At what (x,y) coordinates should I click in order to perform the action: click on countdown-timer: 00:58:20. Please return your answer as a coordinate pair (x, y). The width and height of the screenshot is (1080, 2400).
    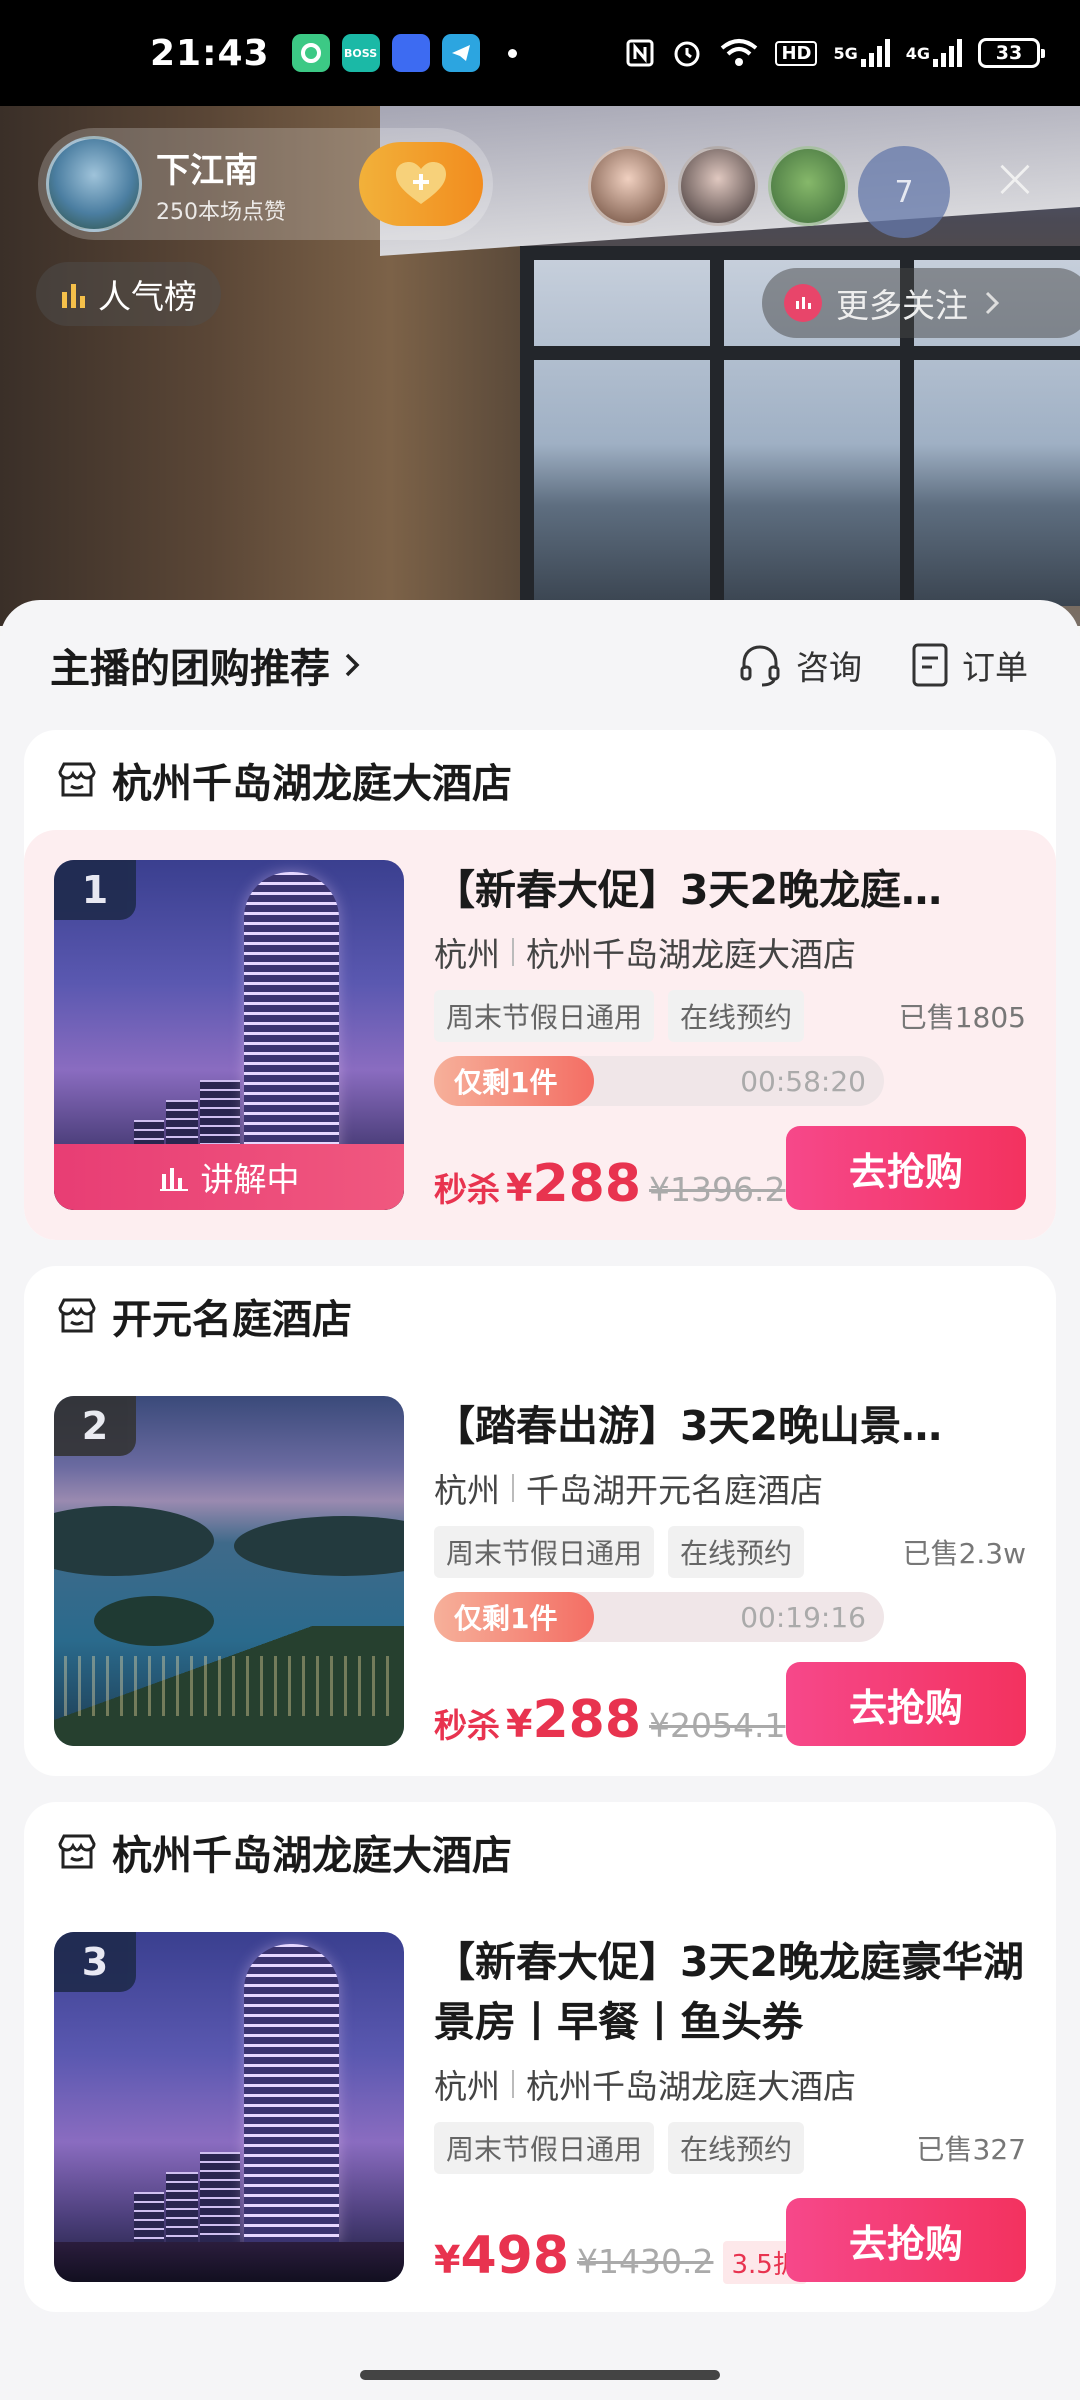
    Looking at the image, I should click on (803, 1081).